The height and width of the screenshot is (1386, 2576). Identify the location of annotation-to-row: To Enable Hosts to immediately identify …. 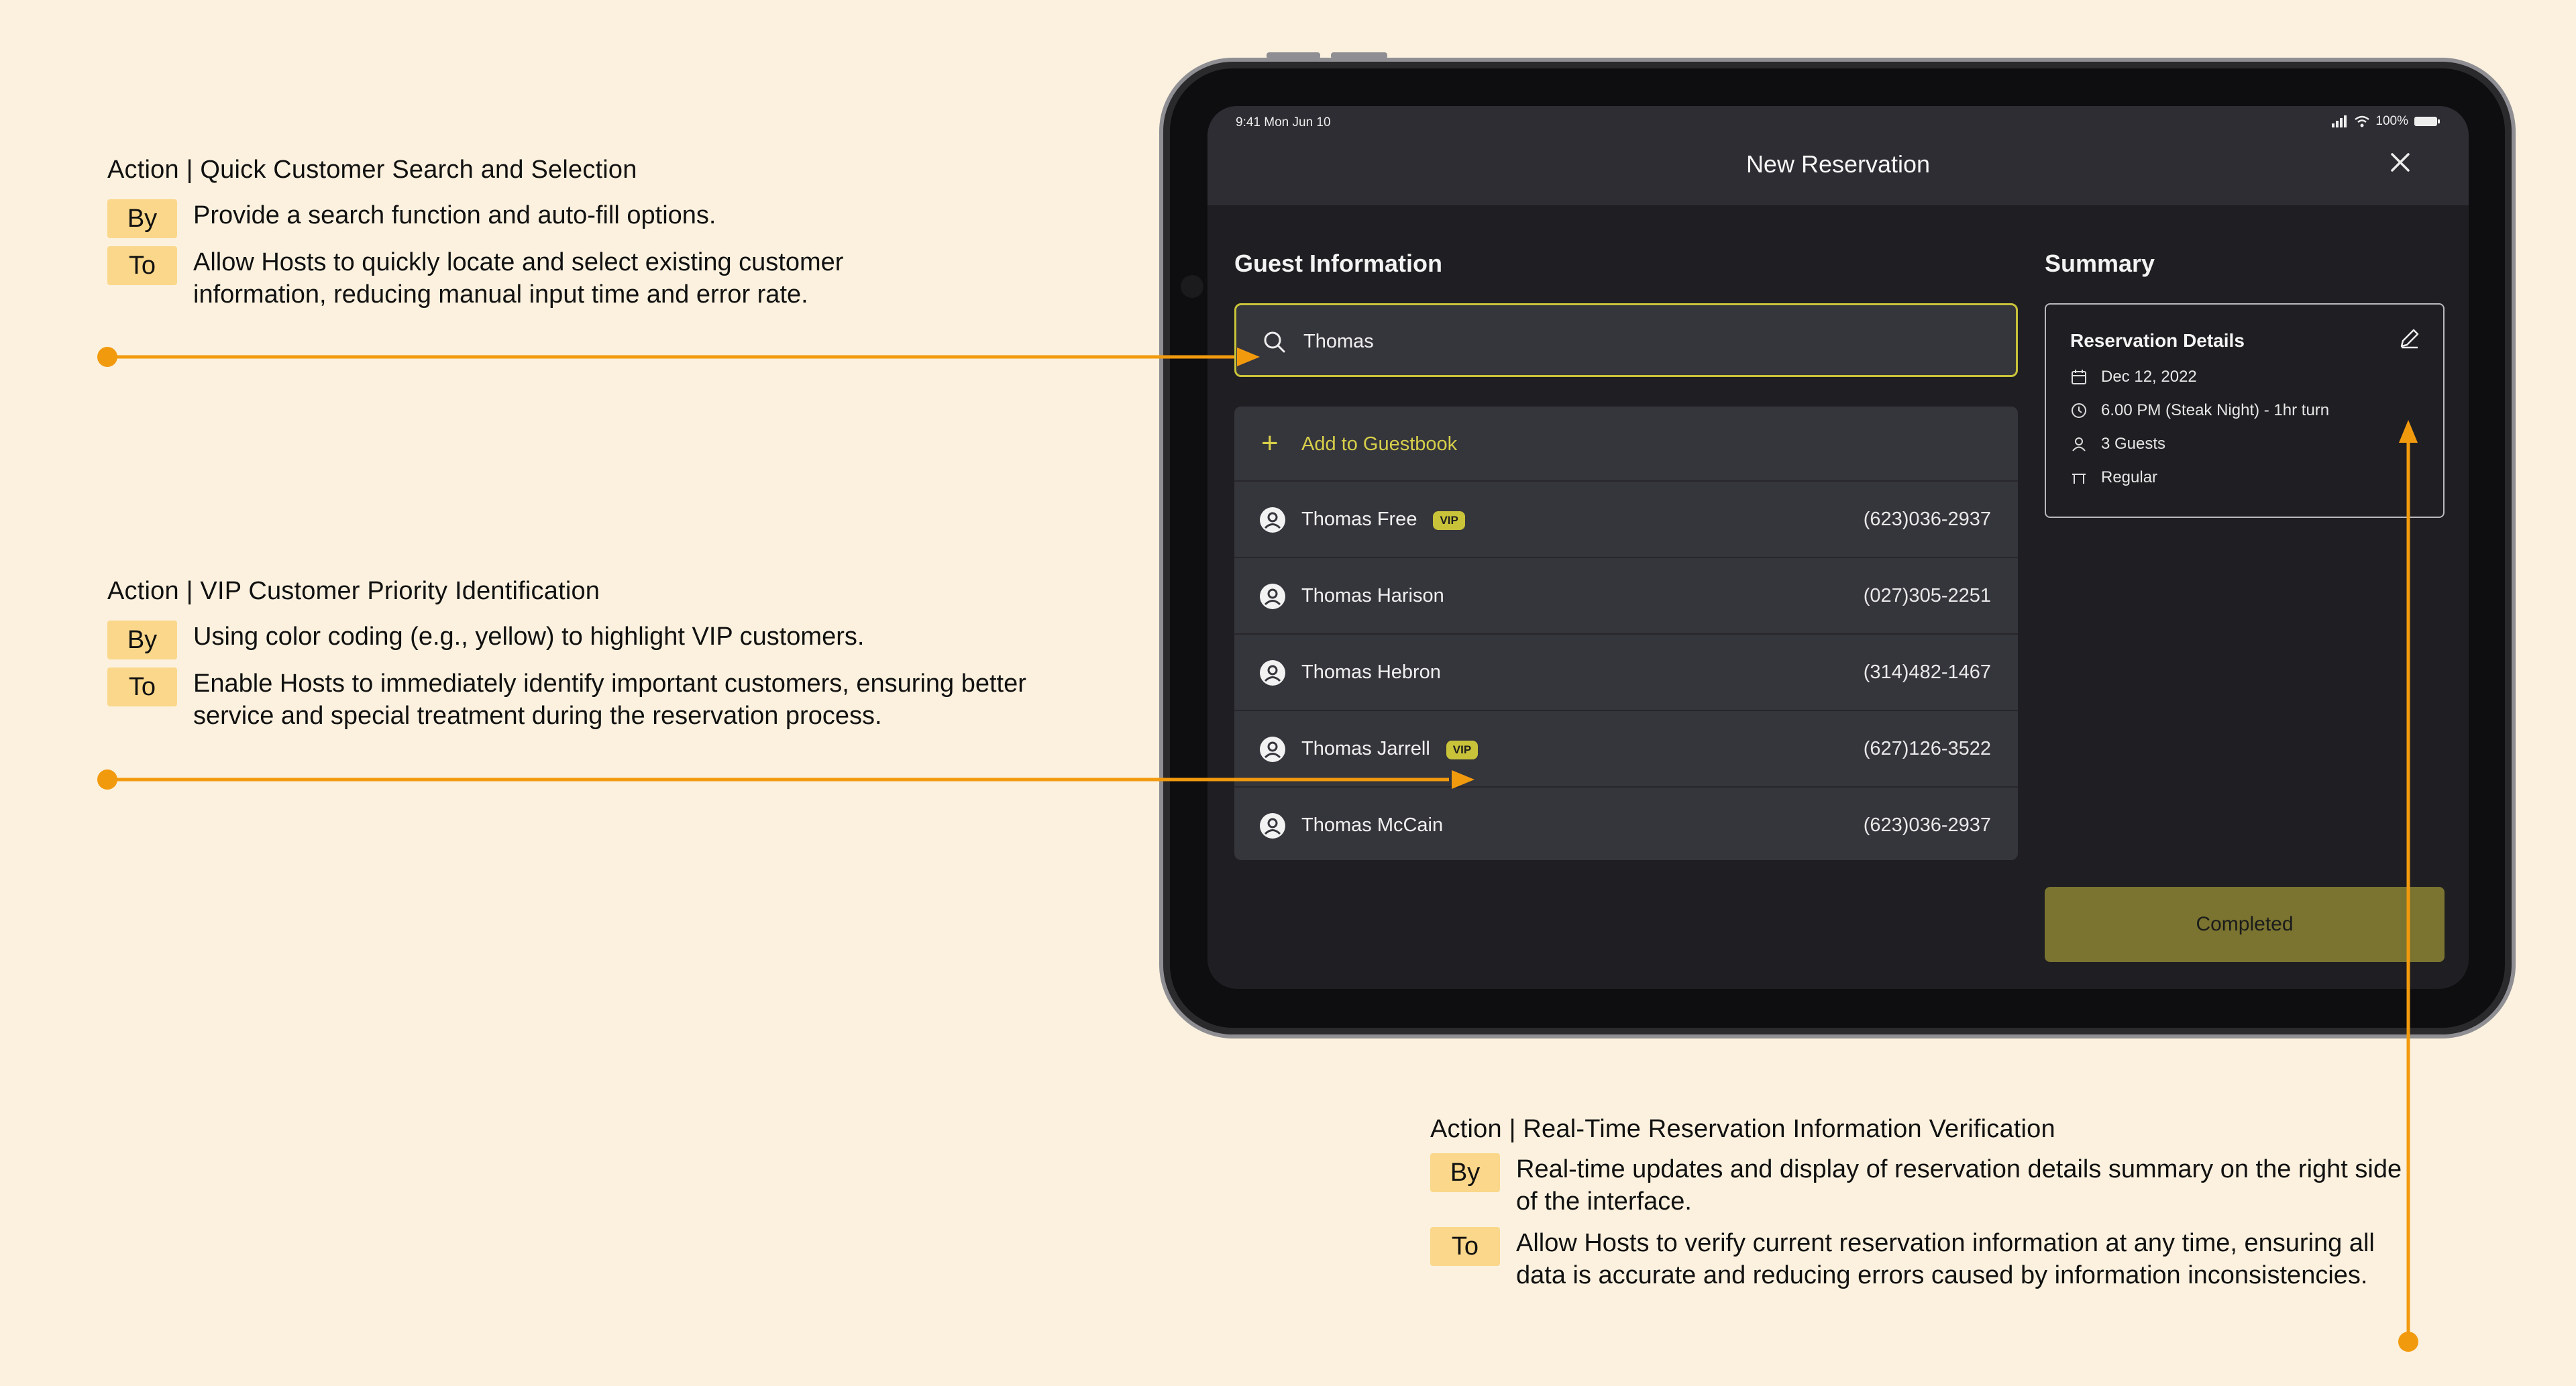
(597, 700).